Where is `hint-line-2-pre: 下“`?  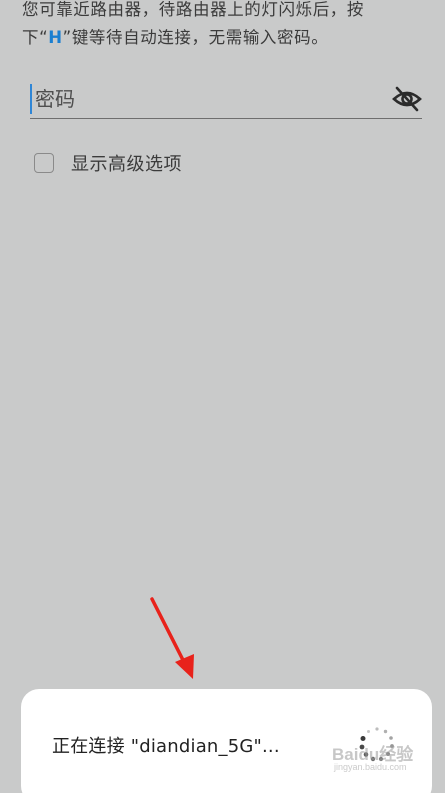 hint-line-2-pre: 下“ is located at coordinates (35, 37).